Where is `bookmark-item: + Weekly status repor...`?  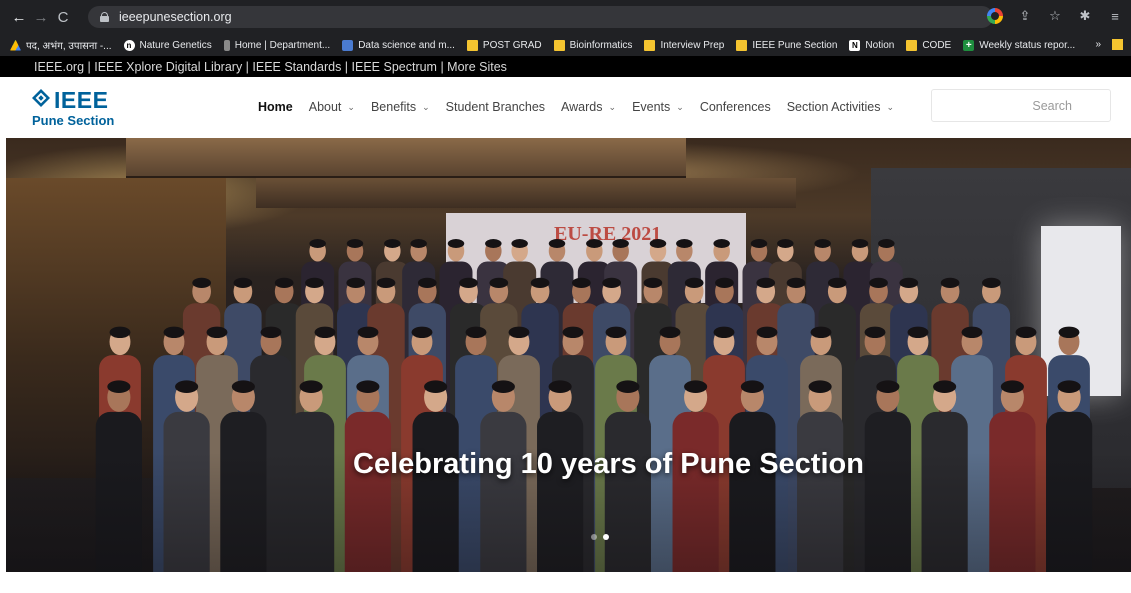
bookmark-item: + Weekly status repor... is located at coordinates (1019, 45).